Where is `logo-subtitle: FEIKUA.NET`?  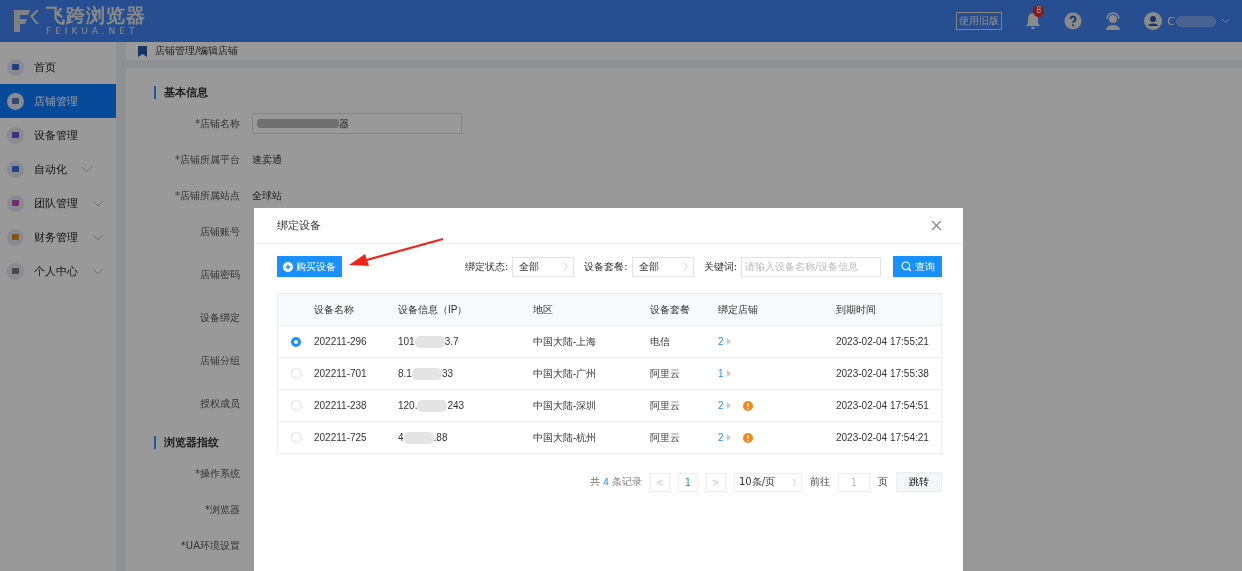
logo-subtitle: FEIKUA.NET is located at coordinates (93, 31).